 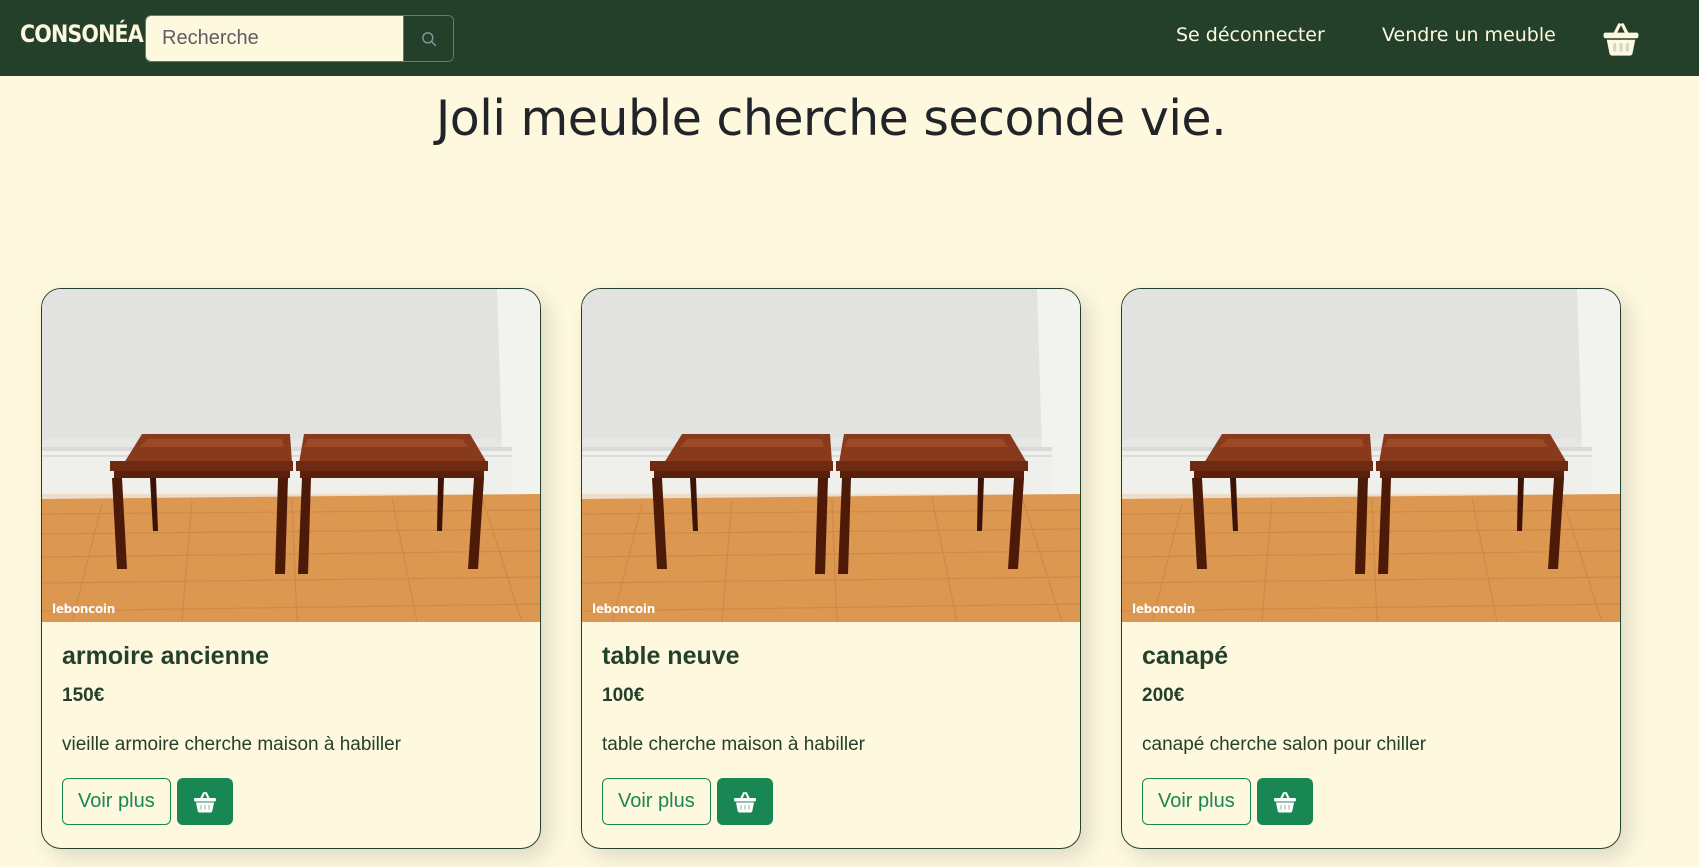 What do you see at coordinates (274, 38) in the screenshot?
I see `search-input` at bounding box center [274, 38].